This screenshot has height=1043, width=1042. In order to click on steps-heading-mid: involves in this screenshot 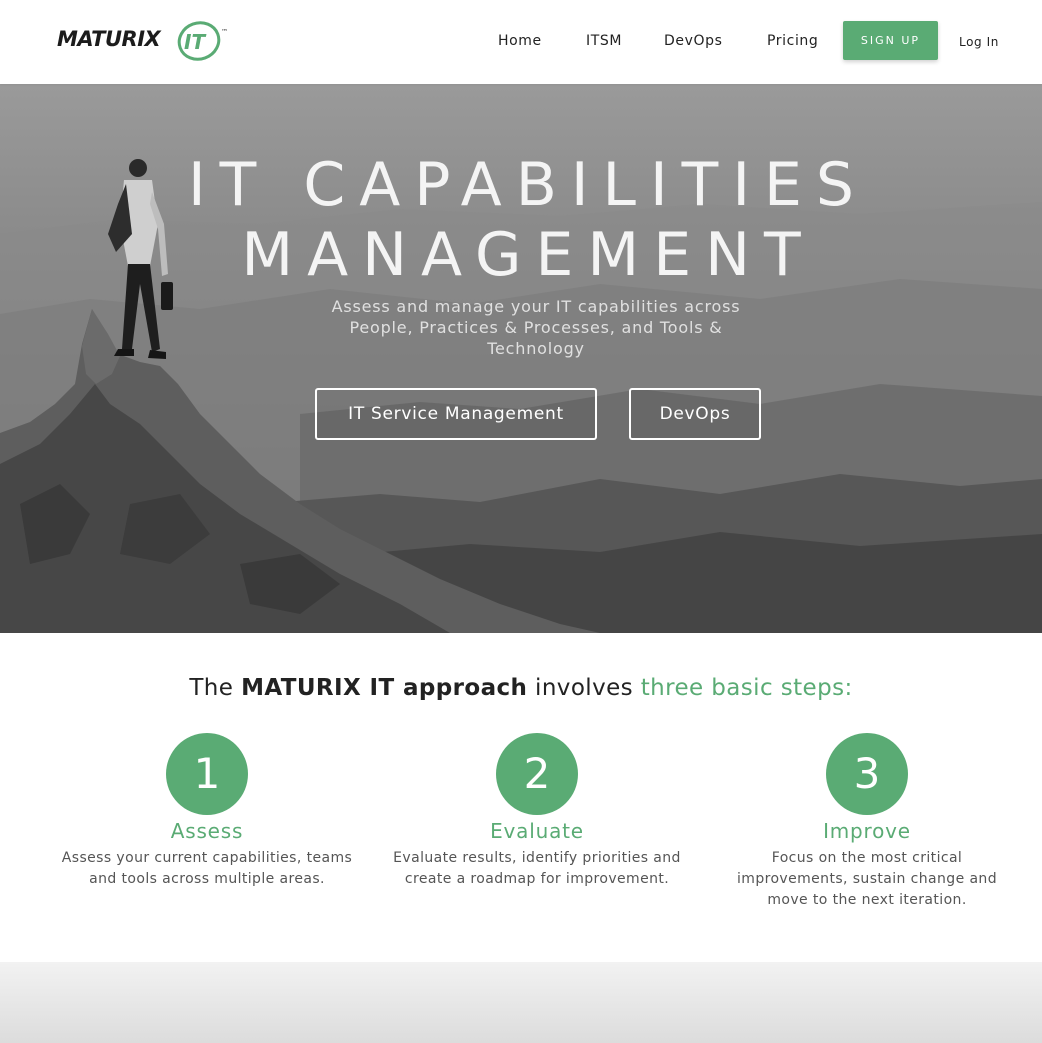, I will do `click(584, 688)`.